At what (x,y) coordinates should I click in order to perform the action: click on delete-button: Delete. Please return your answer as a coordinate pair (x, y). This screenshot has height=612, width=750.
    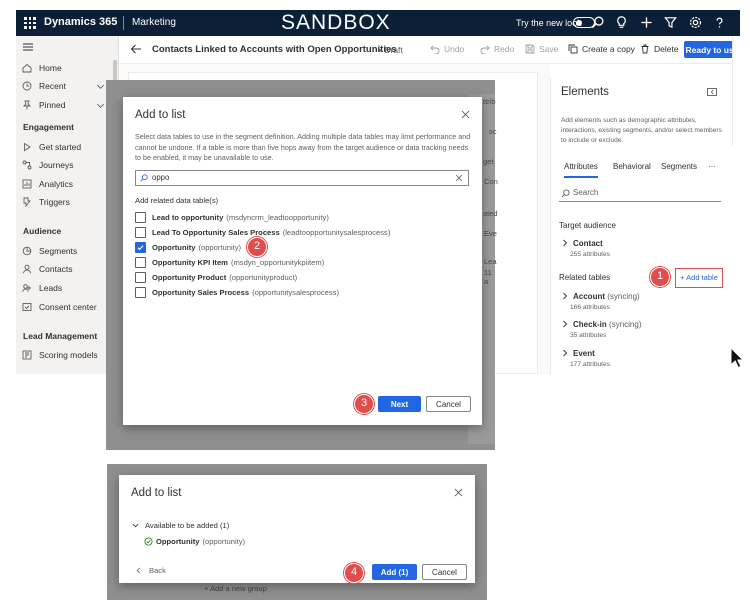
    Looking at the image, I should click on (659, 49).